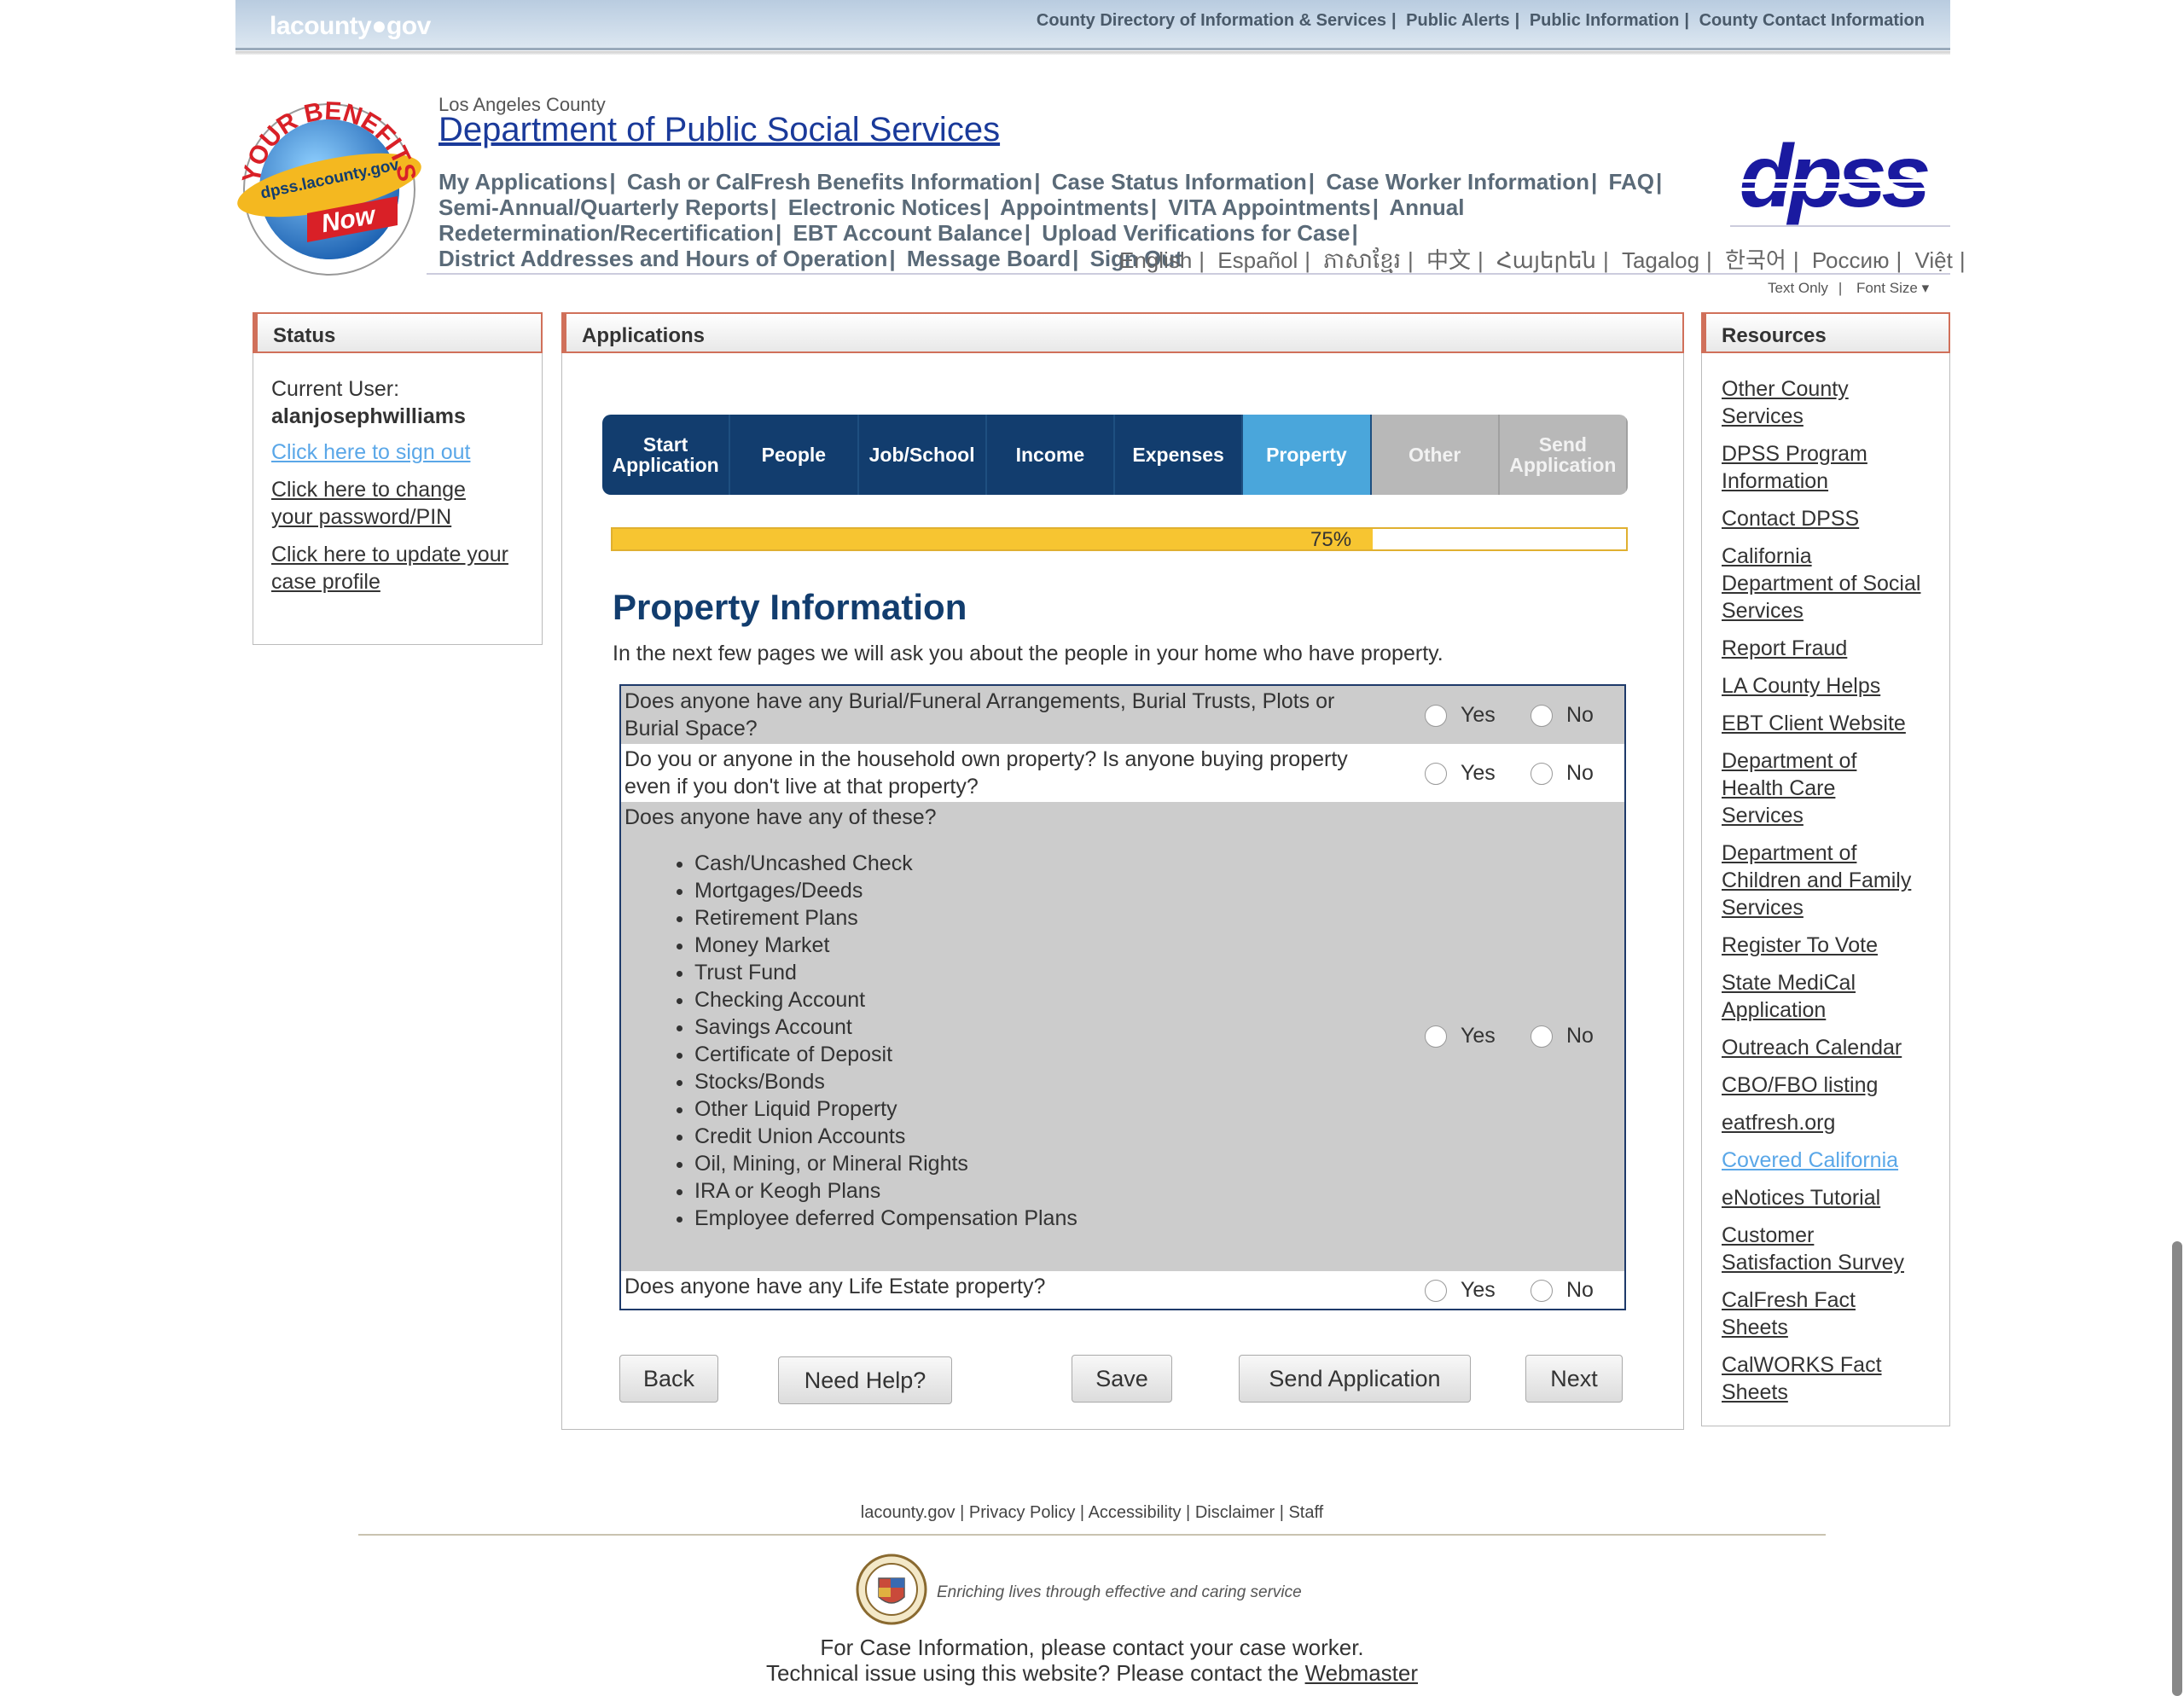  What do you see at coordinates (1306, 1513) in the screenshot?
I see `footer-staff-link: Staff` at bounding box center [1306, 1513].